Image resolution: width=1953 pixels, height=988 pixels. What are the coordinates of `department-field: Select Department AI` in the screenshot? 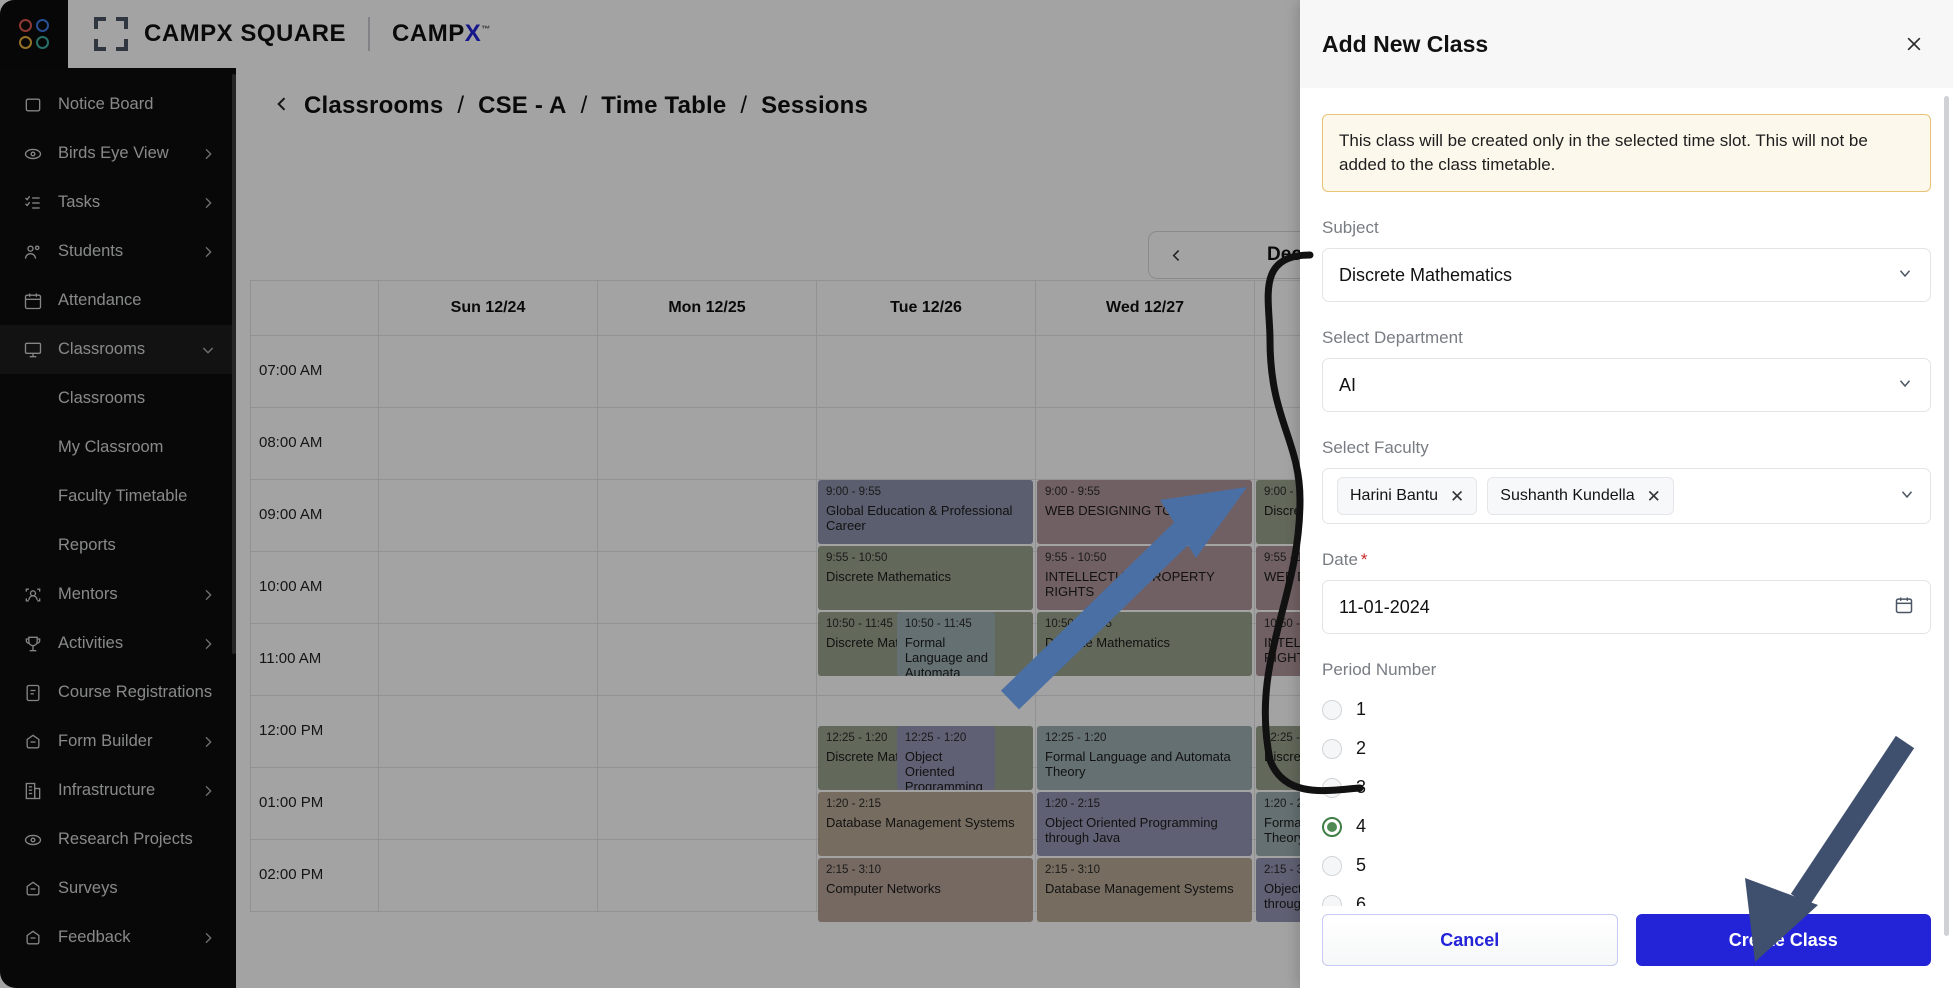 It's located at (1626, 370).